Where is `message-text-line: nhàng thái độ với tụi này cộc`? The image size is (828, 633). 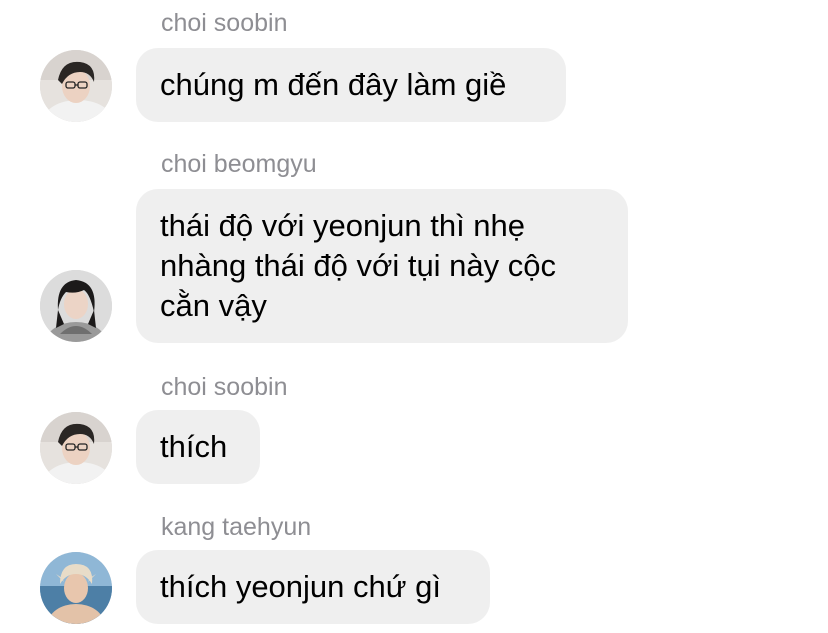
message-text-line: nhàng thái độ với tụi này cộc is located at coordinates (358, 265).